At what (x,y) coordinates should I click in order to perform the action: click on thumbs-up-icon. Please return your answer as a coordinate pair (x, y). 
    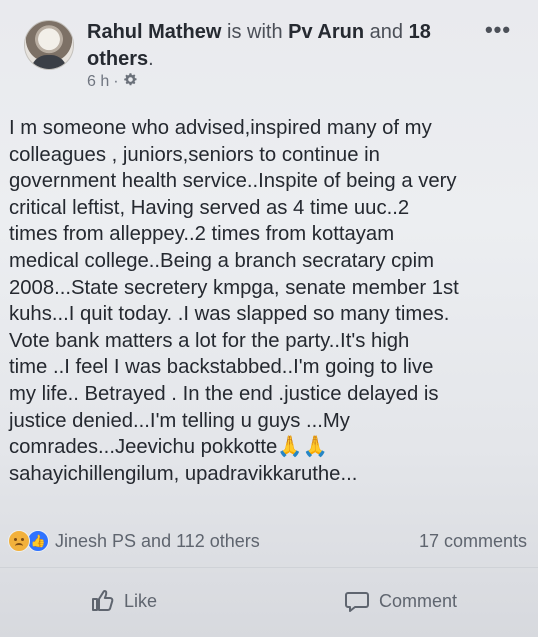
    Looking at the image, I should click on (102, 601).